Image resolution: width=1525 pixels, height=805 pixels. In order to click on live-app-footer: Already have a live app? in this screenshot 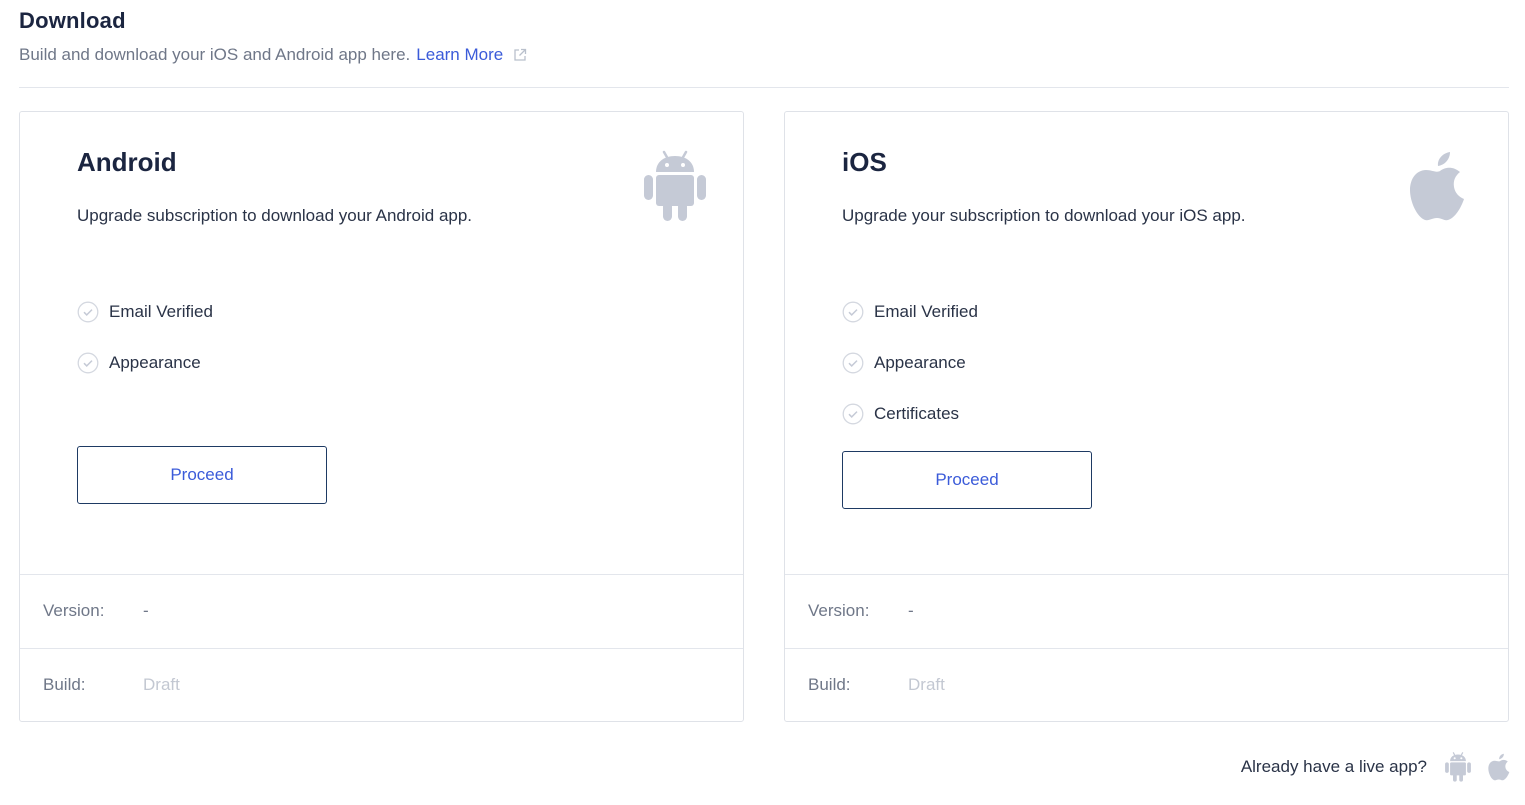, I will do `click(1377, 767)`.